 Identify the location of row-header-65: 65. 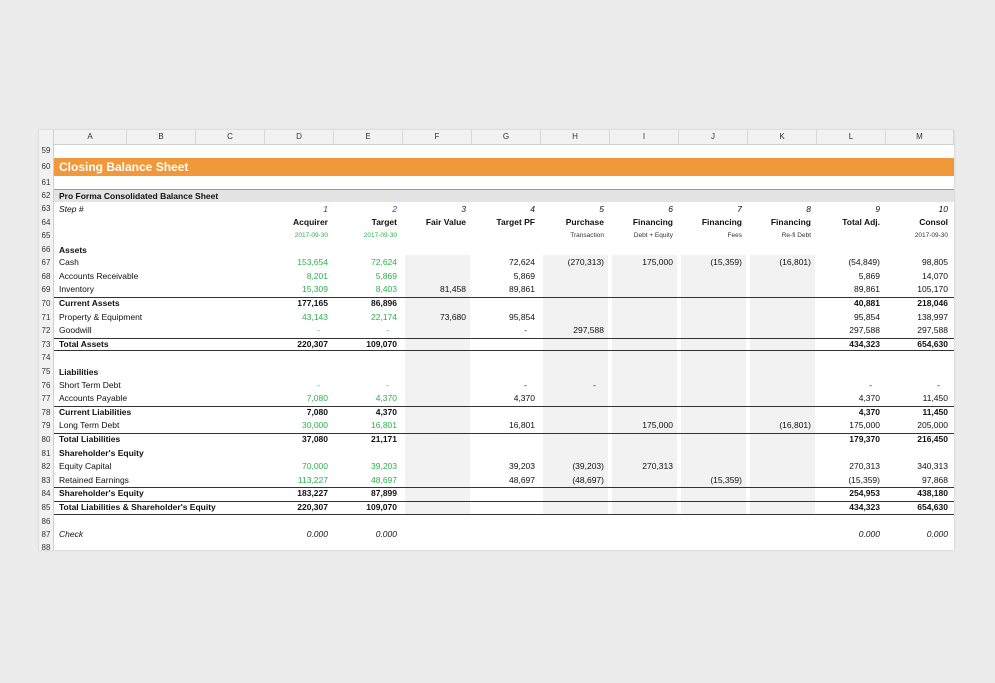
(46, 236).